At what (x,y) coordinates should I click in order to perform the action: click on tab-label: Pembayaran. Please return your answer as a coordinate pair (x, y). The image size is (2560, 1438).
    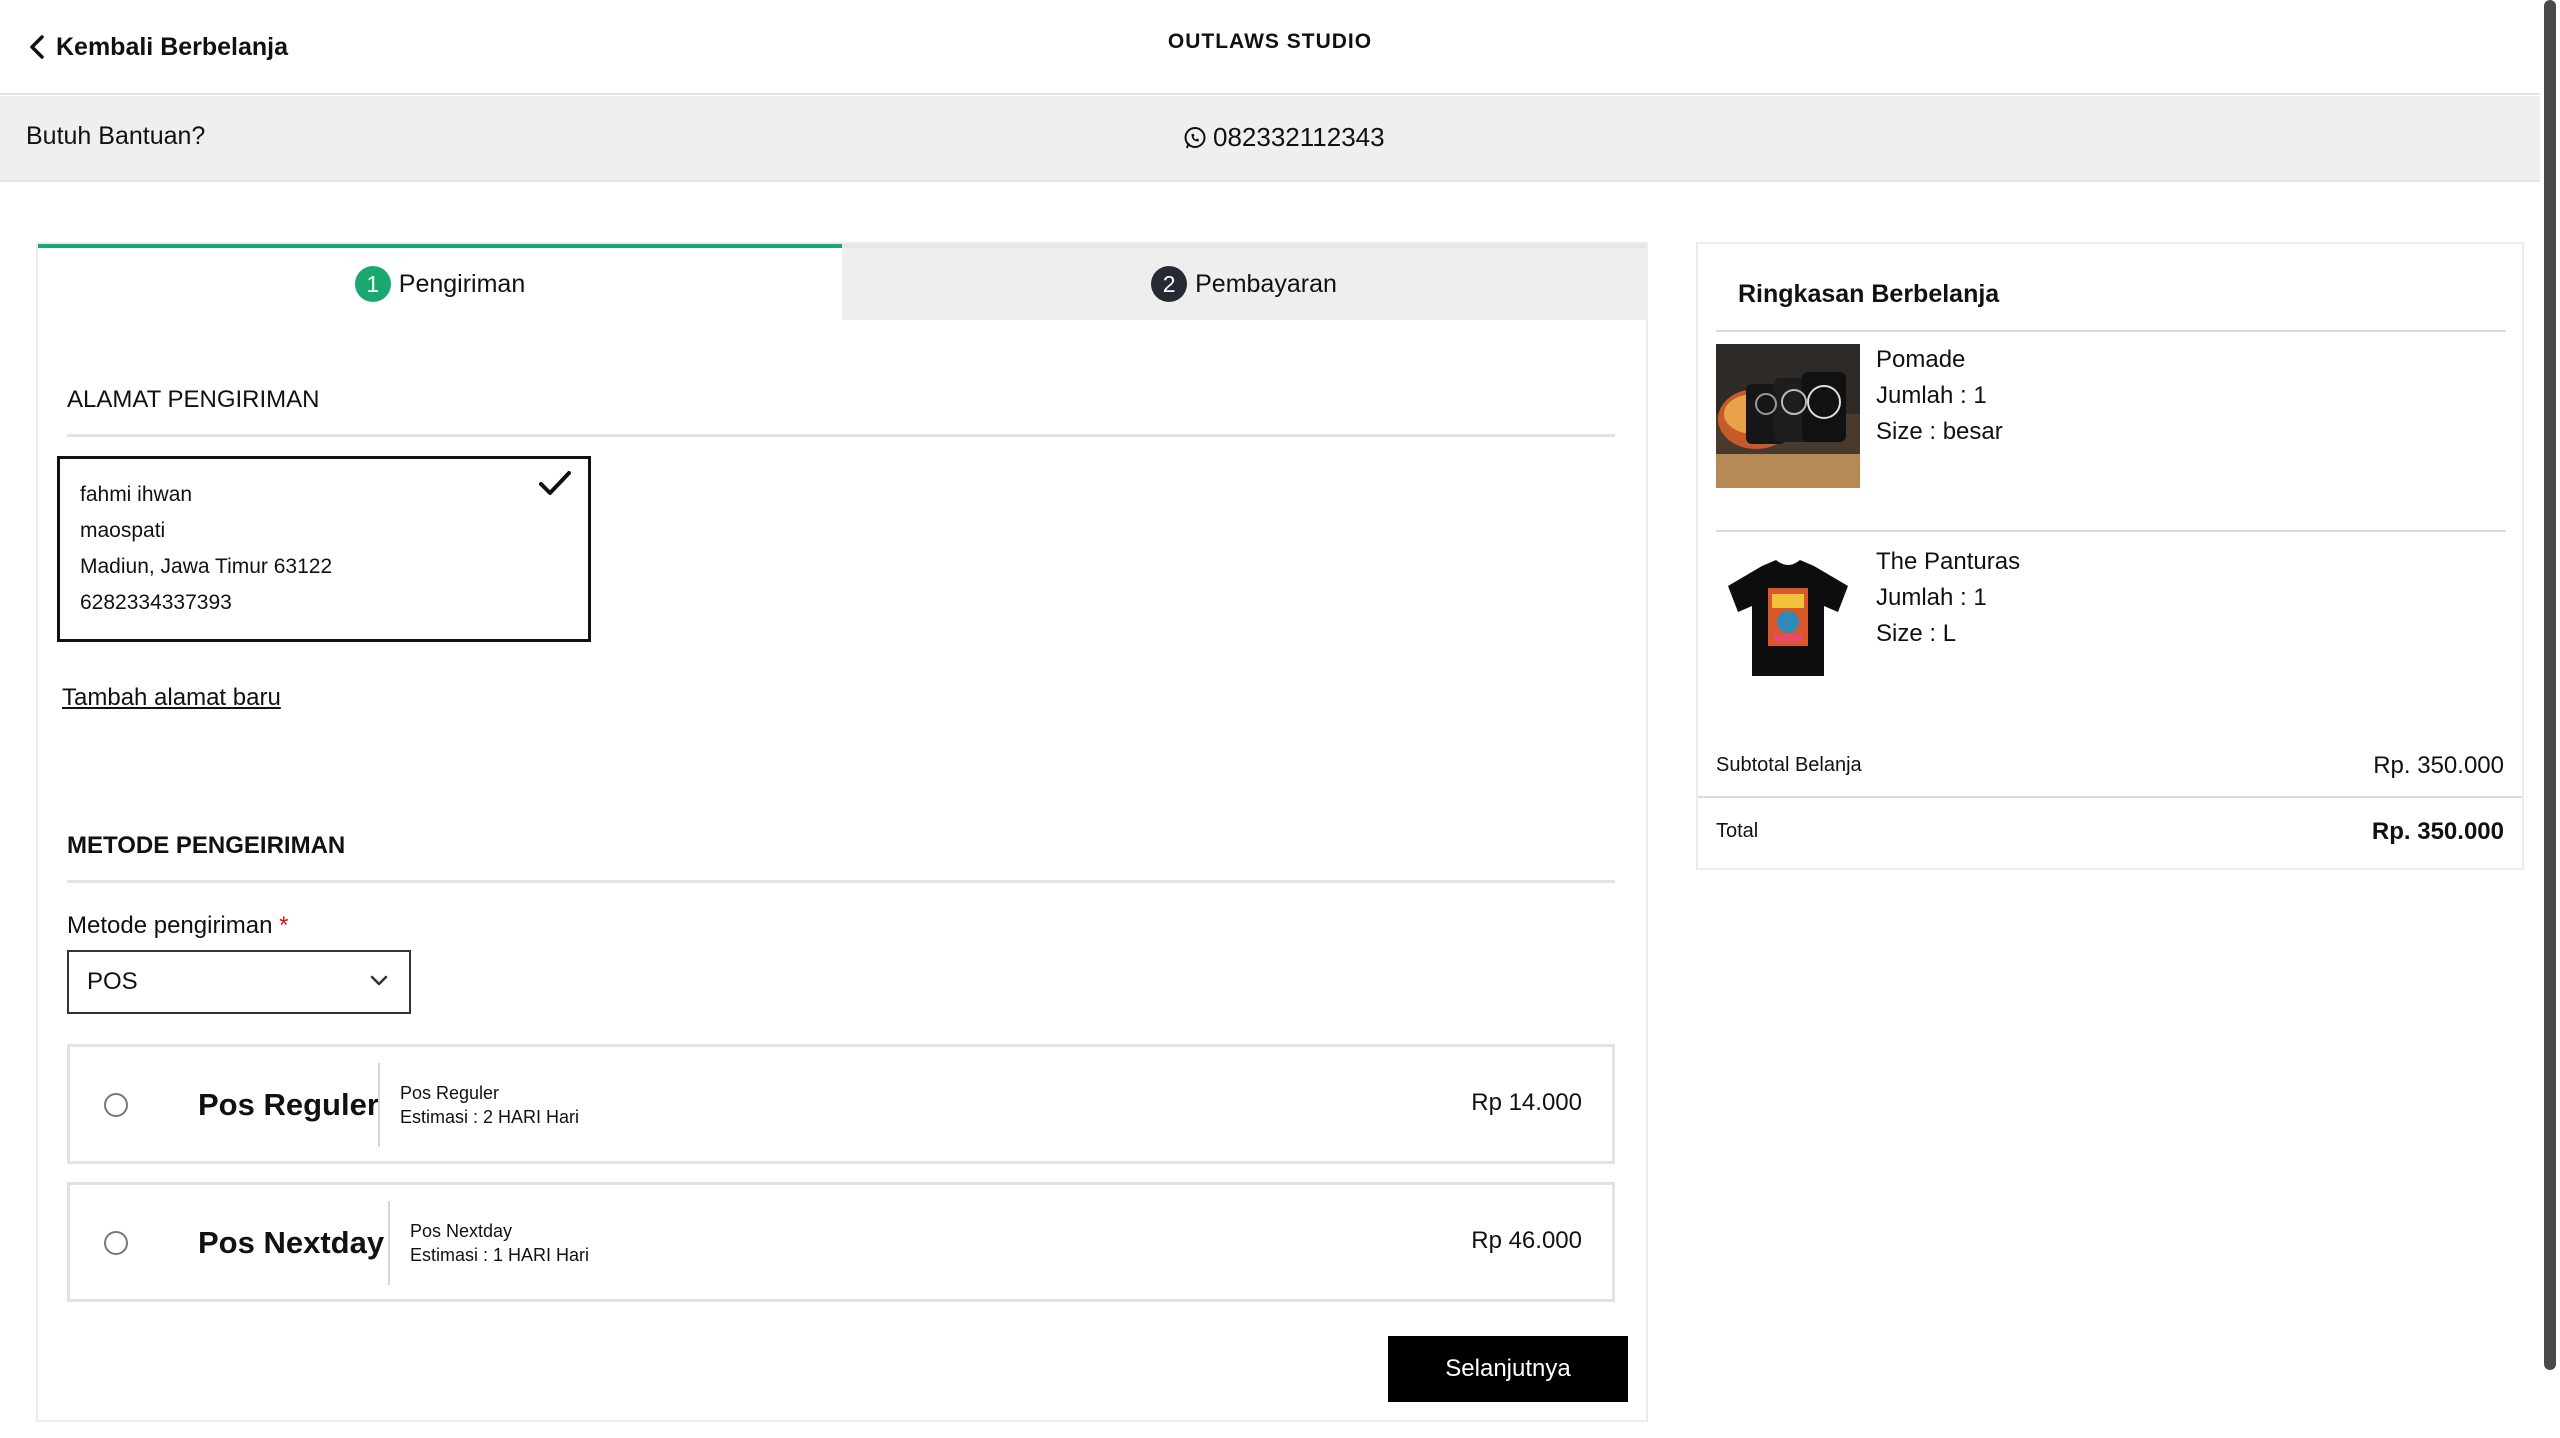
    Looking at the image, I should click on (1266, 283).